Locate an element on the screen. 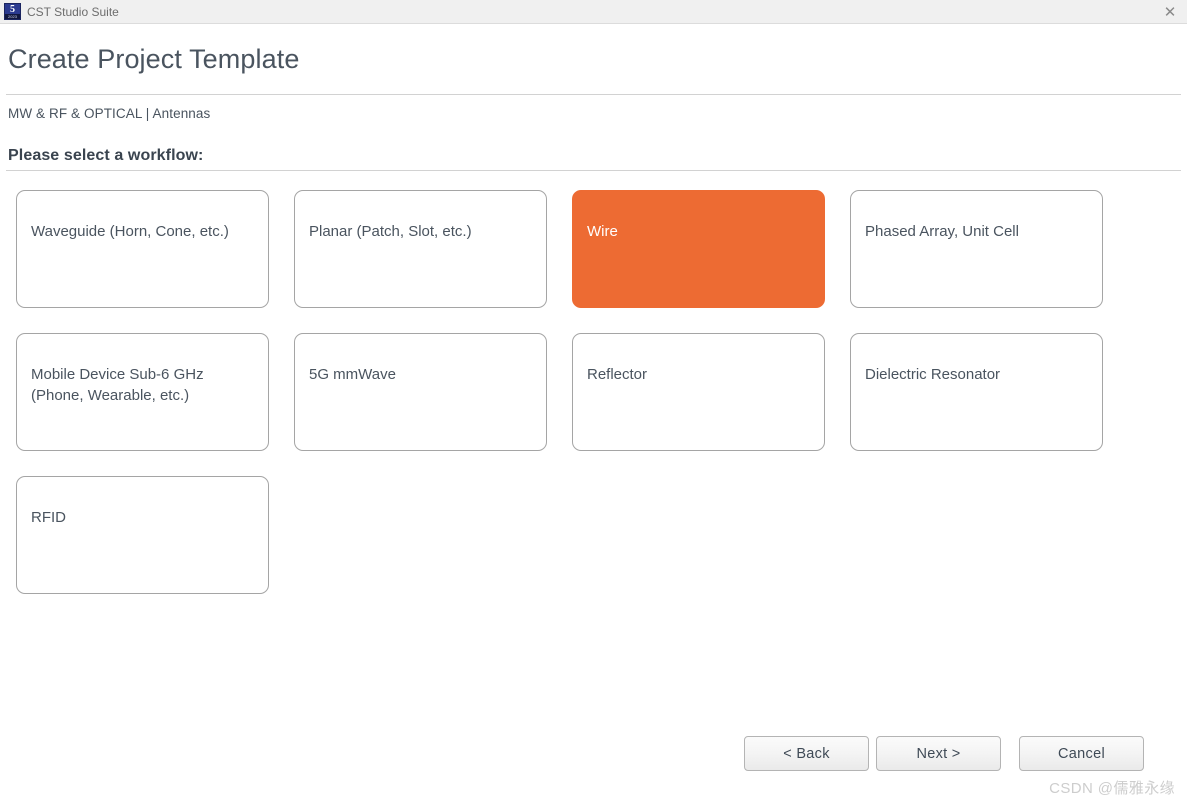  cancel-button: Cancel is located at coordinates (1081, 753).